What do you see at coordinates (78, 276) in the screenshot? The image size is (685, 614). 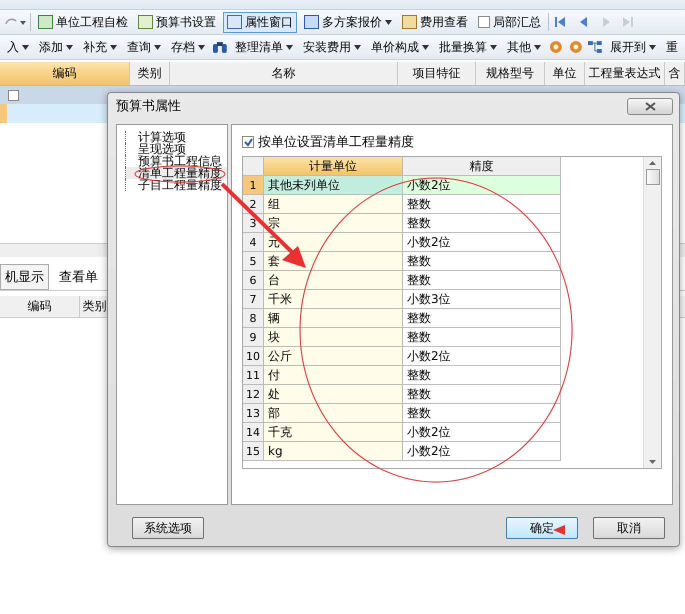 I see `panel-tab: 查看单` at bounding box center [78, 276].